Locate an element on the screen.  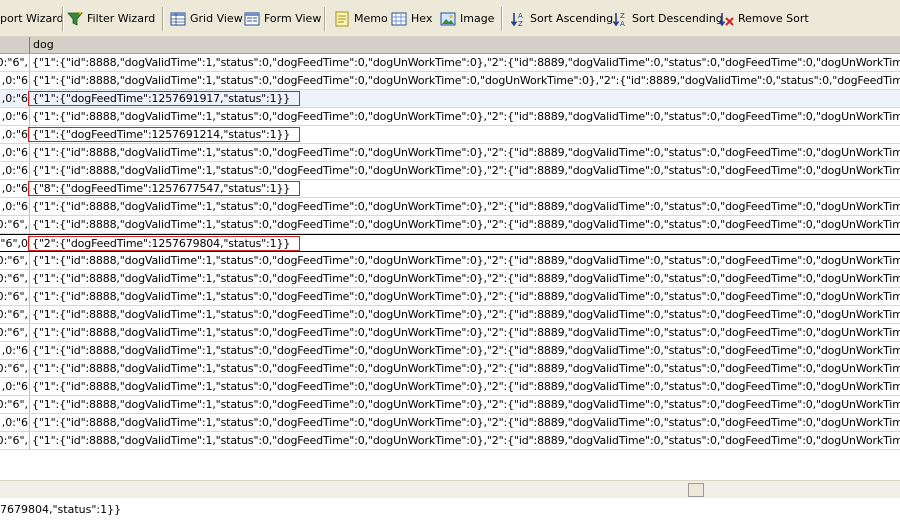
form-view-icon is located at coordinates (252, 19).